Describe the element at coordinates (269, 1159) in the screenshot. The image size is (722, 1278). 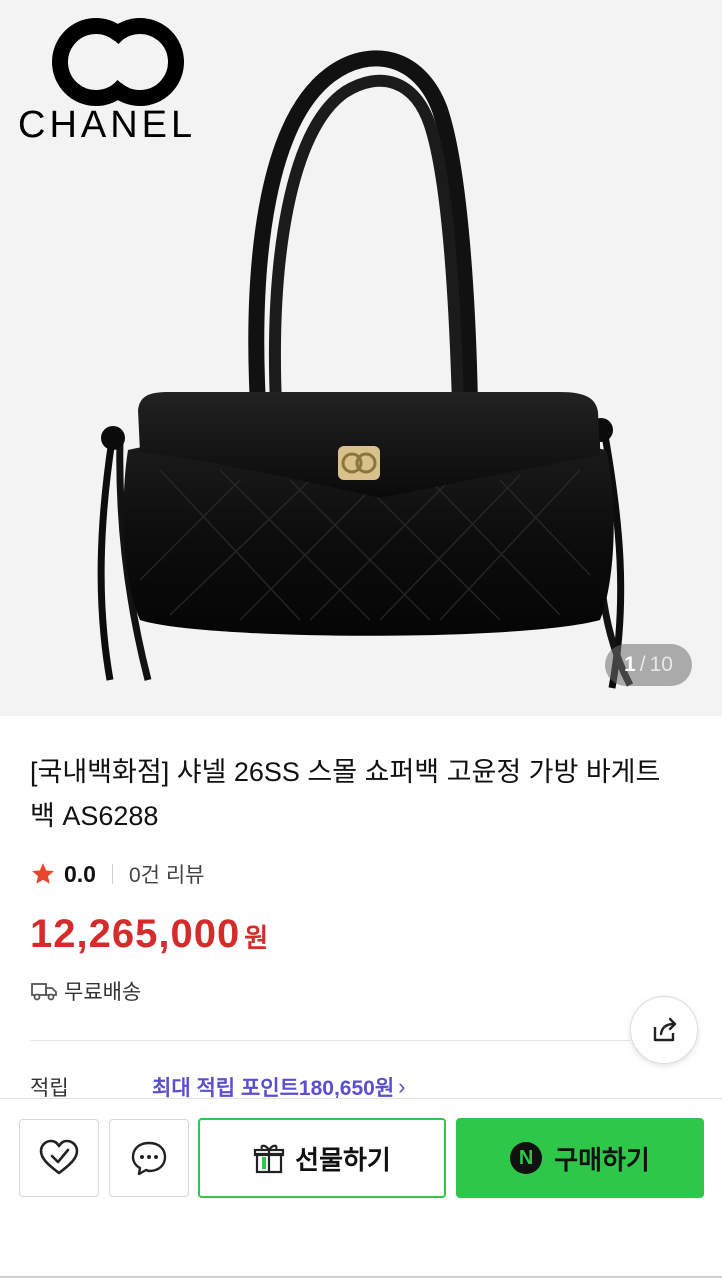
I see `gift-icon` at that location.